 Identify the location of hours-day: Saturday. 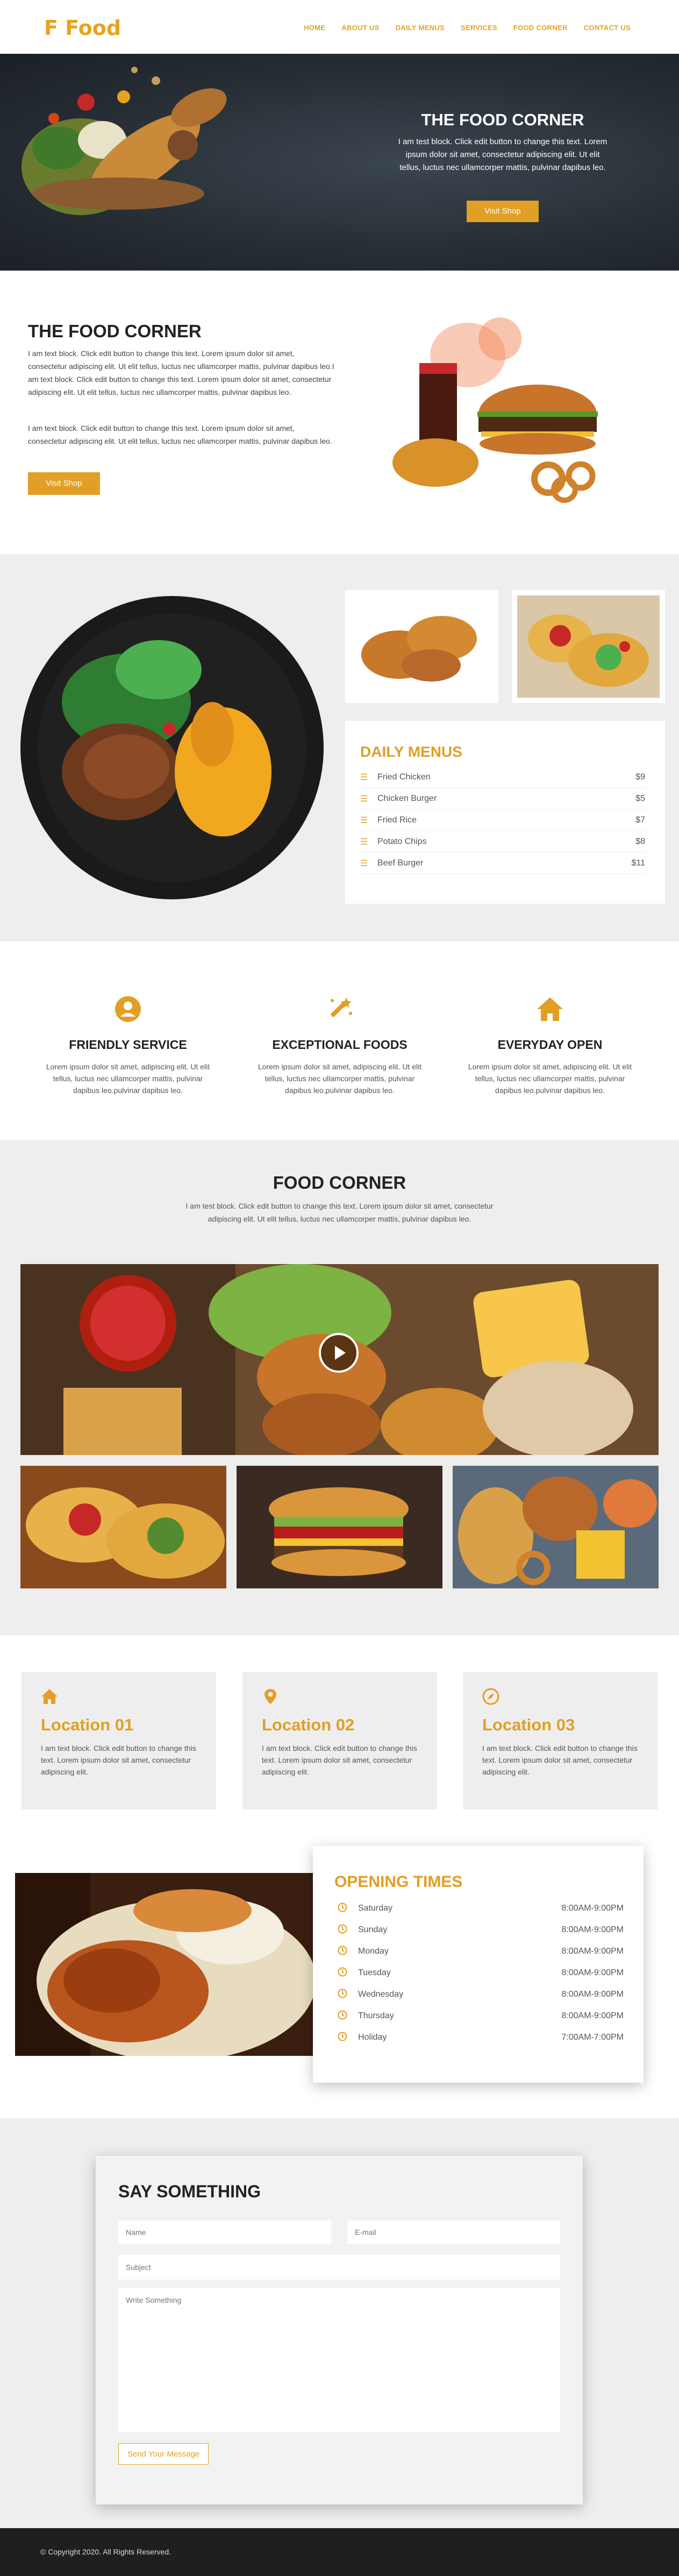
(376, 1908).